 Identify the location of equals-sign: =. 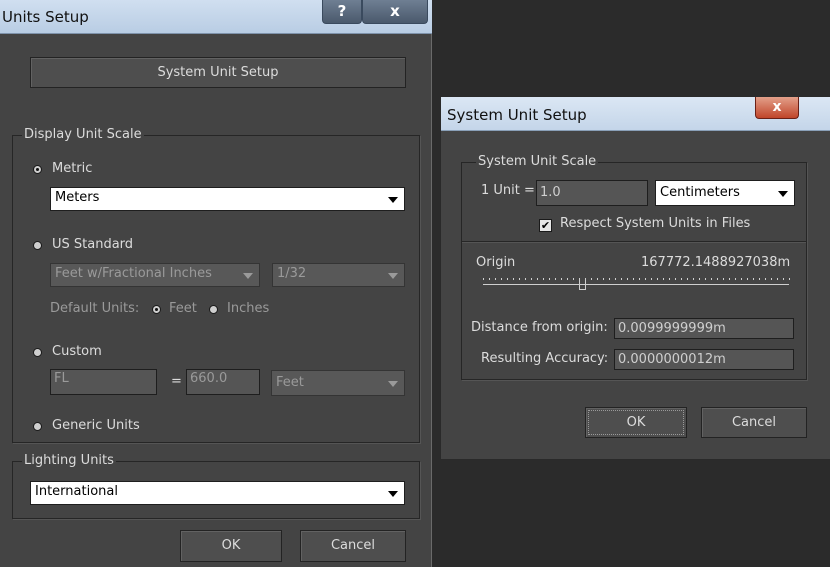
(176, 381).